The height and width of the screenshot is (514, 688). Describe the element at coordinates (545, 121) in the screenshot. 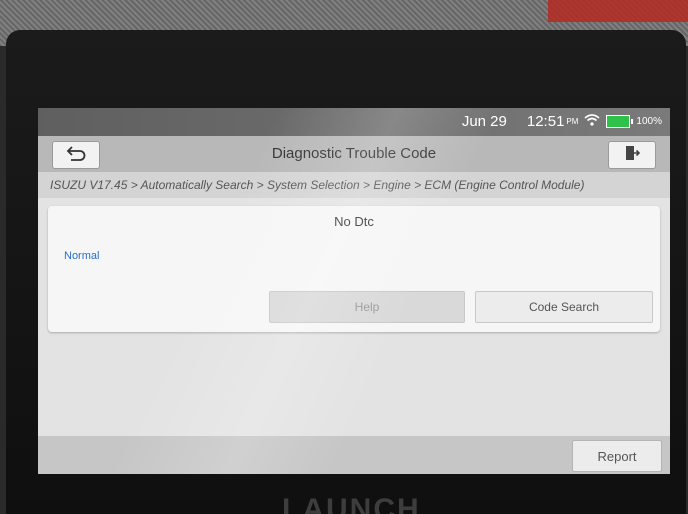

I see `status-time: 12:51` at that location.